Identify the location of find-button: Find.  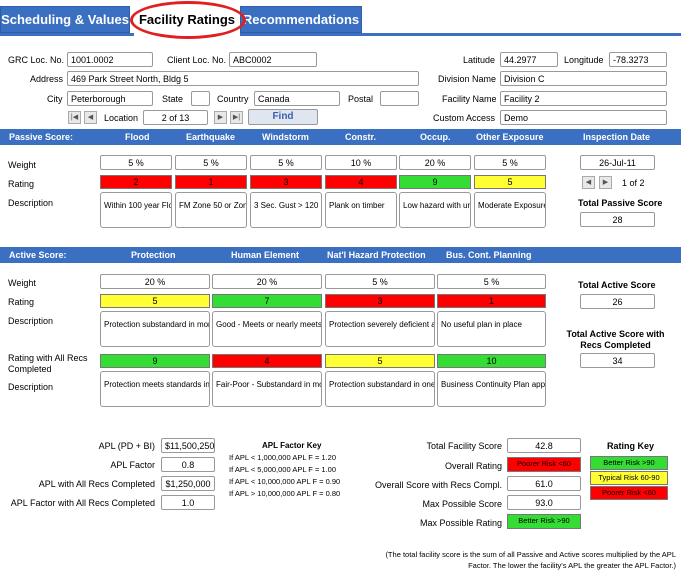
(283, 117).